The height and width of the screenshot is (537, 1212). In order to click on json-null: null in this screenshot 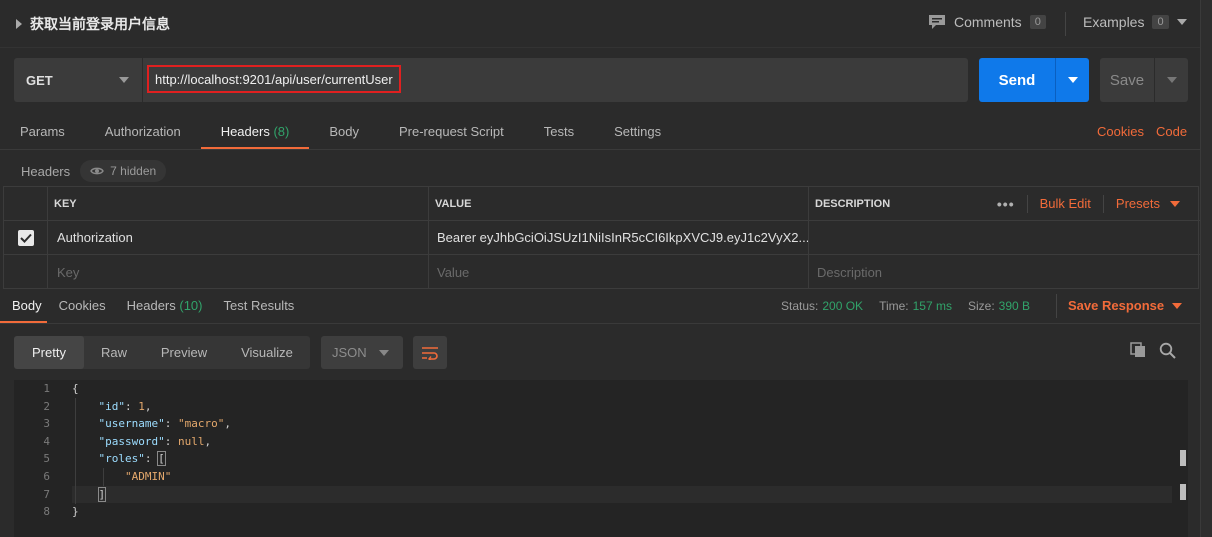, I will do `click(191, 441)`.